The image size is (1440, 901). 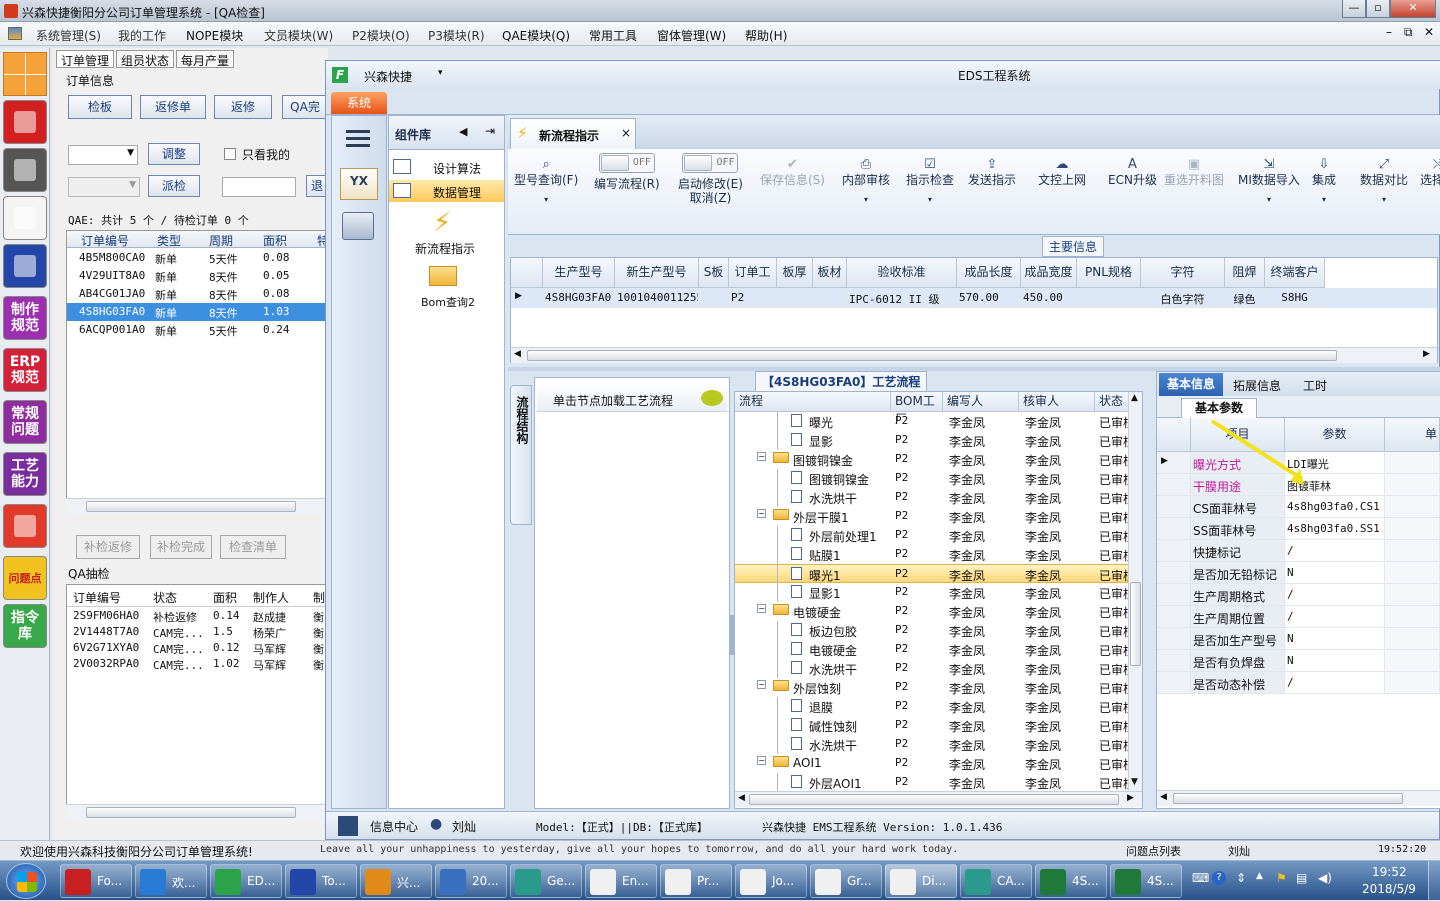 I want to click on dispatch-select: ▼, so click(x=104, y=187).